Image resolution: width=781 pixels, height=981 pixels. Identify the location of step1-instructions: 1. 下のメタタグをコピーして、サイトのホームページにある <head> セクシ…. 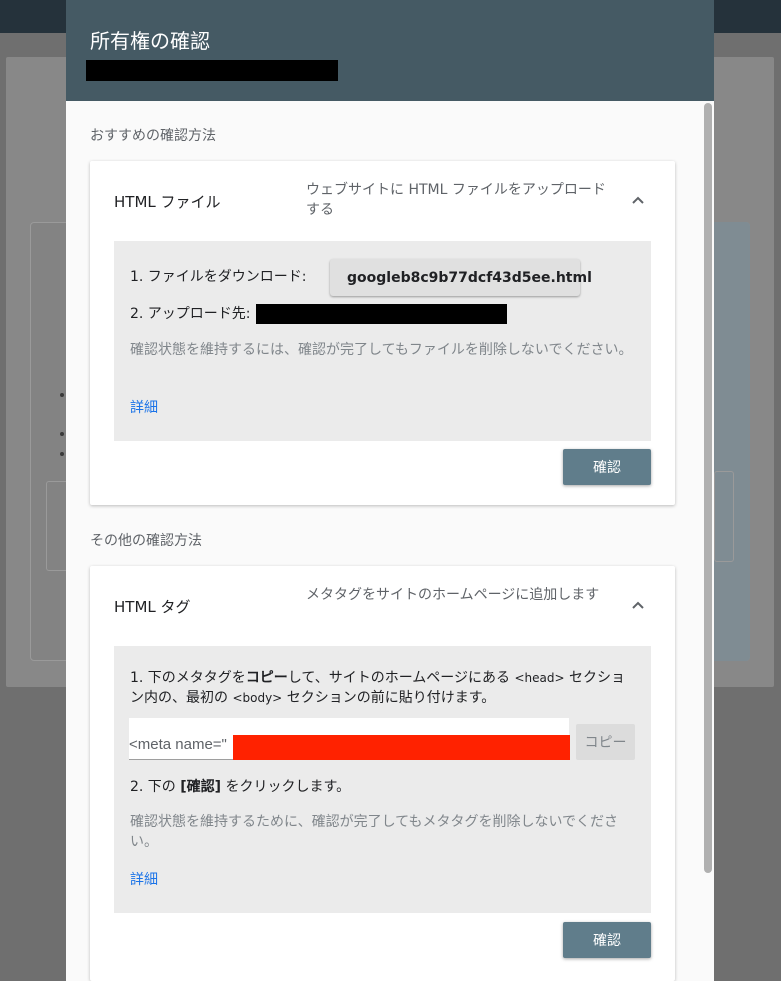
(382, 688).